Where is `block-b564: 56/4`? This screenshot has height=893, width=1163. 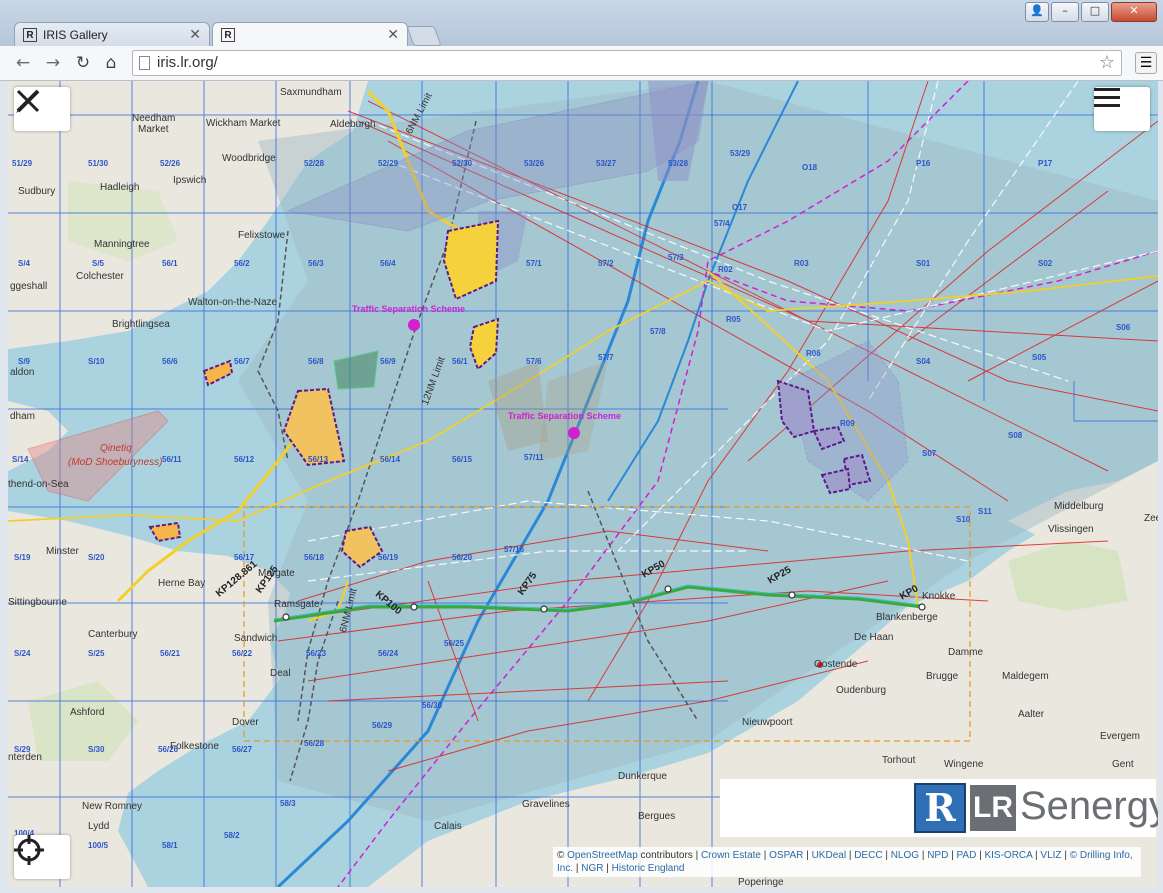
block-b564: 56/4 is located at coordinates (388, 263).